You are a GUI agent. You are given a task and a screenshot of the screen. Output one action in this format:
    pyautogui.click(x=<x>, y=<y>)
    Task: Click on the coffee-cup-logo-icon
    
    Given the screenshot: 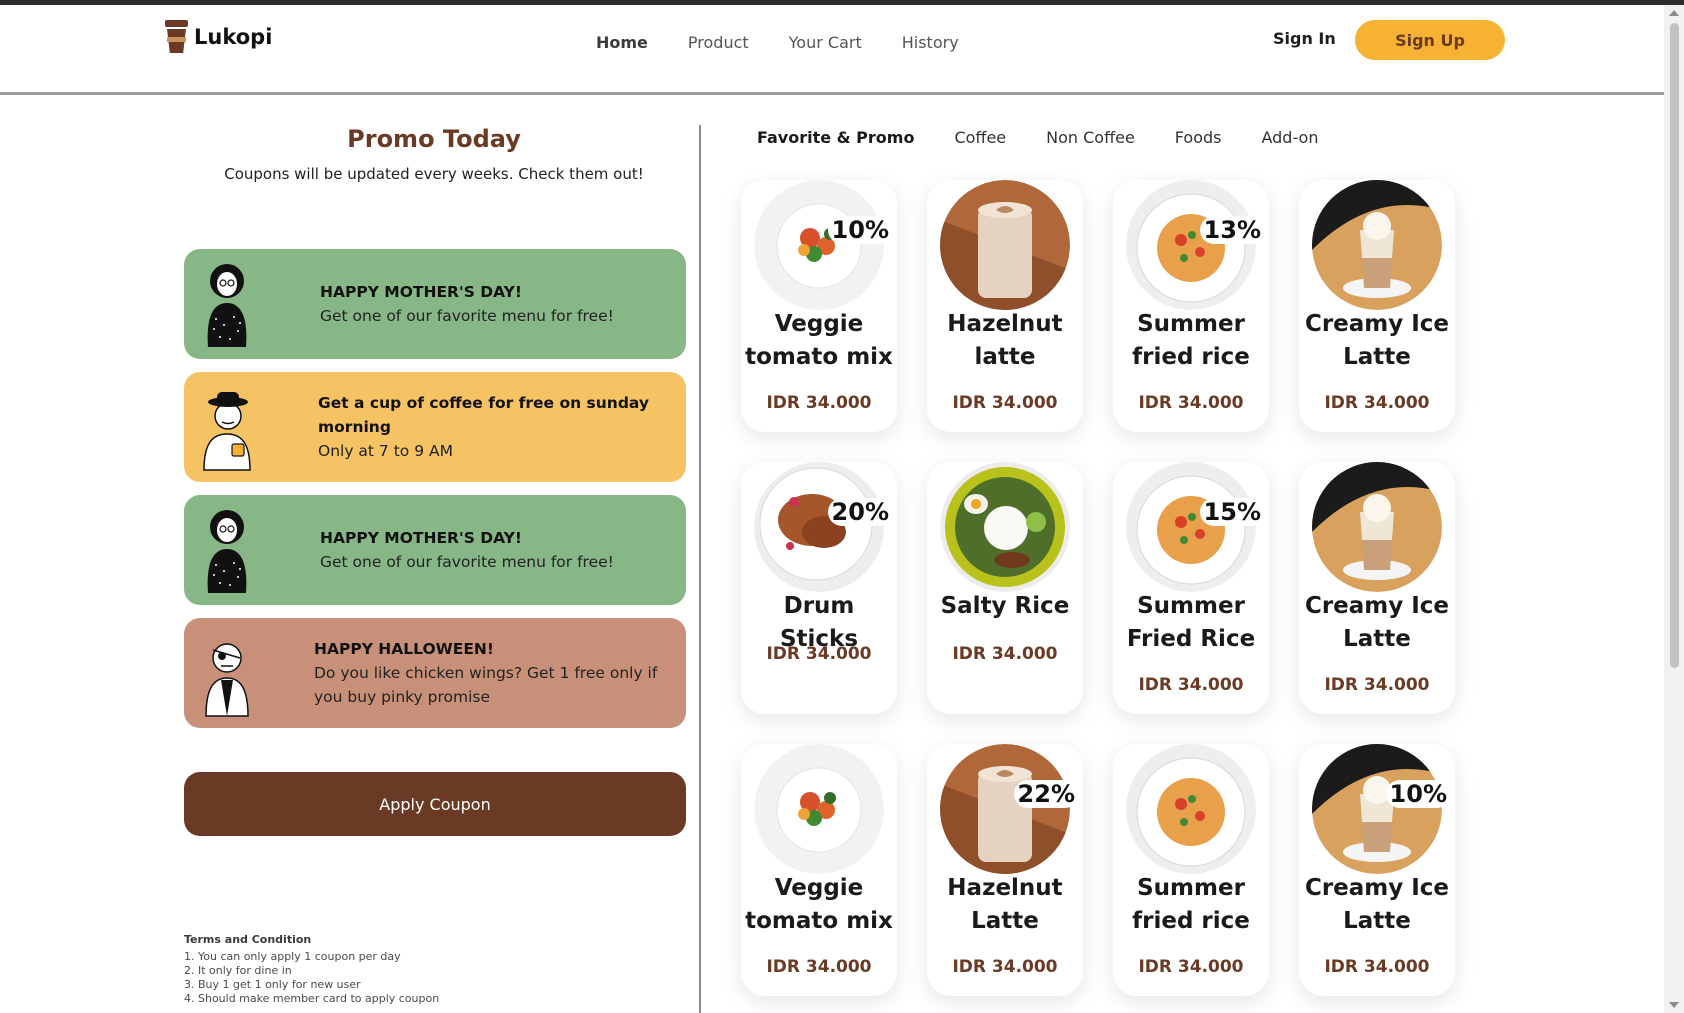 What is the action you would take?
    pyautogui.click(x=176, y=37)
    